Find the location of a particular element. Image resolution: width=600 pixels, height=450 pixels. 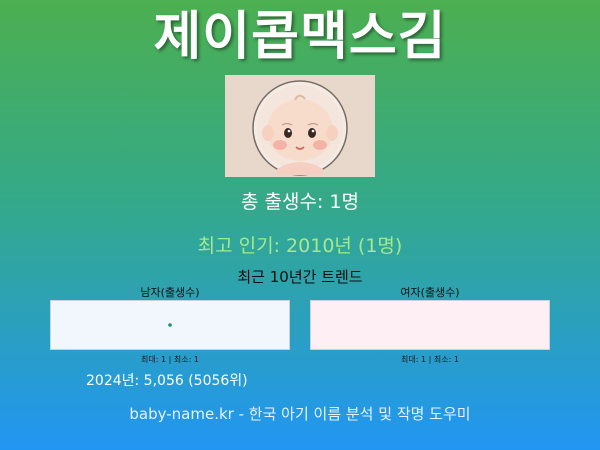

female-chart-stats: 최대: 1 | 최소: 1 is located at coordinates (430, 359).